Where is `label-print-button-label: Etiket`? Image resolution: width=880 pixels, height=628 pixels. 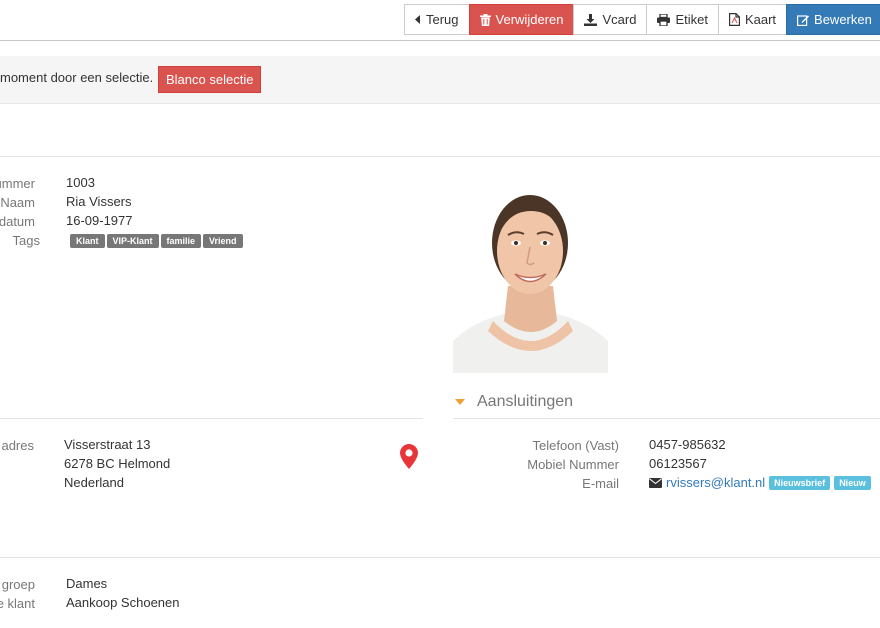
label-print-button-label: Etiket is located at coordinates (691, 19).